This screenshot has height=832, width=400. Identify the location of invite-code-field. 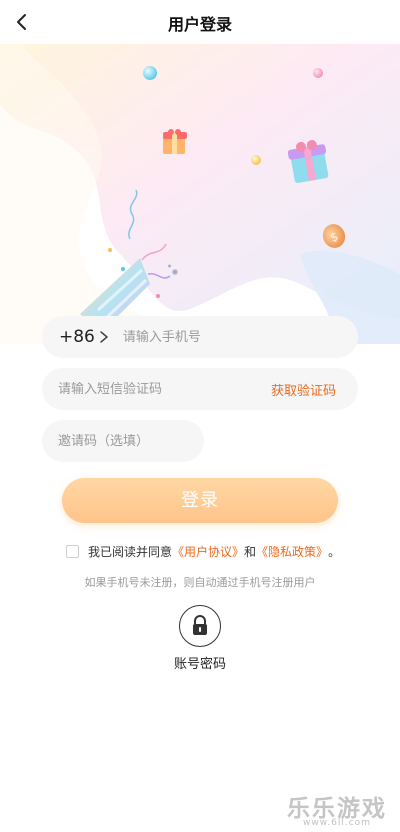
(123, 441).